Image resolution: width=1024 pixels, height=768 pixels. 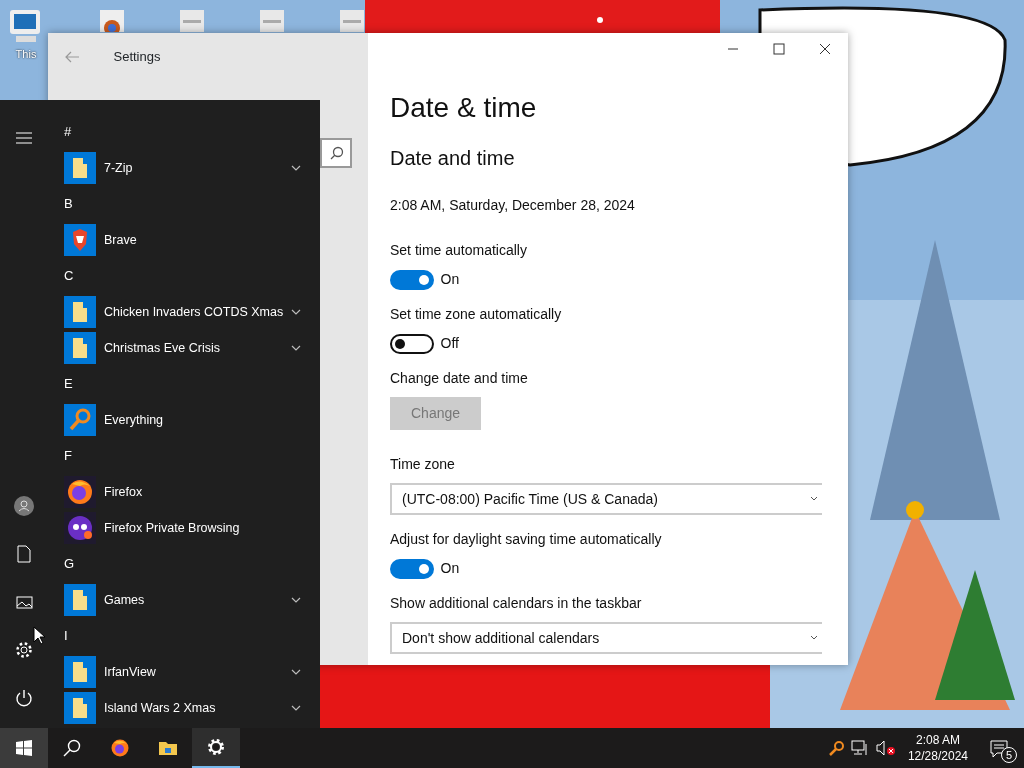 I want to click on notification-count: 5, so click(x=1009, y=755).